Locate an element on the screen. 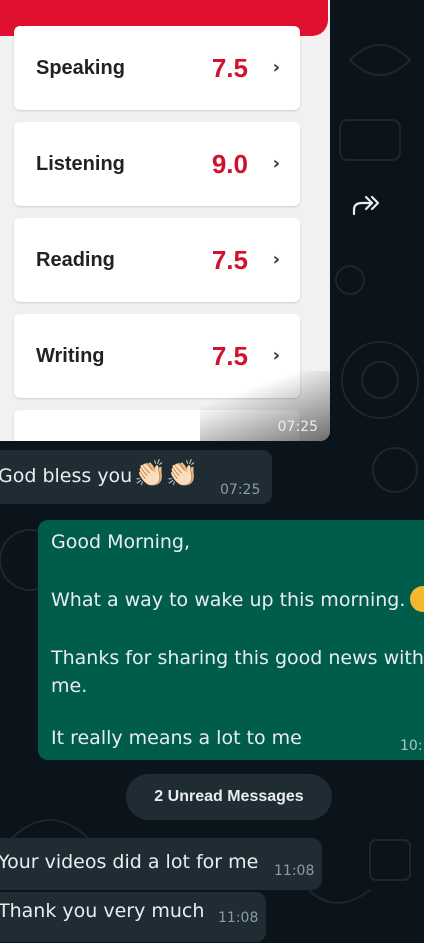  message-text: Thank you very much is located at coordinates (102, 911).